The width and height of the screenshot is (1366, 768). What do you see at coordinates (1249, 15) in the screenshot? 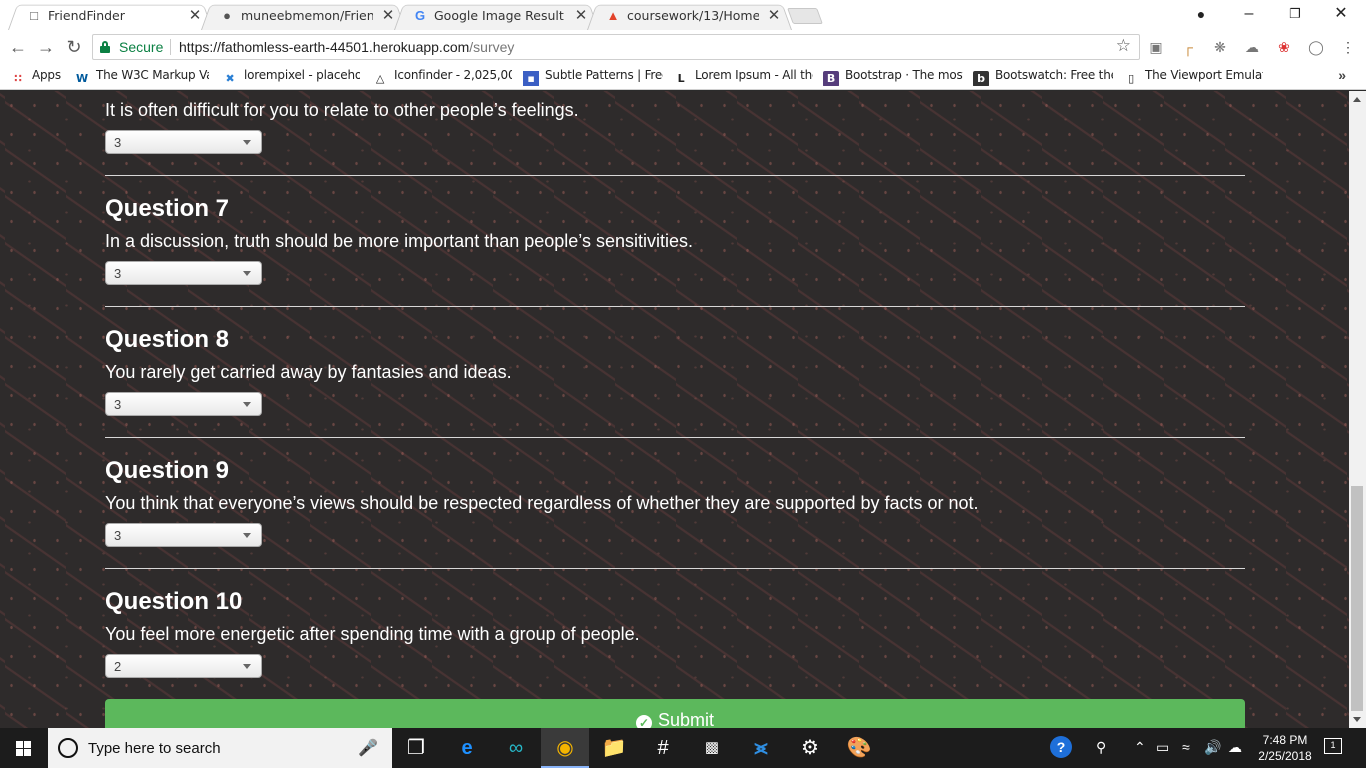
I see `minimize-button: –` at bounding box center [1249, 15].